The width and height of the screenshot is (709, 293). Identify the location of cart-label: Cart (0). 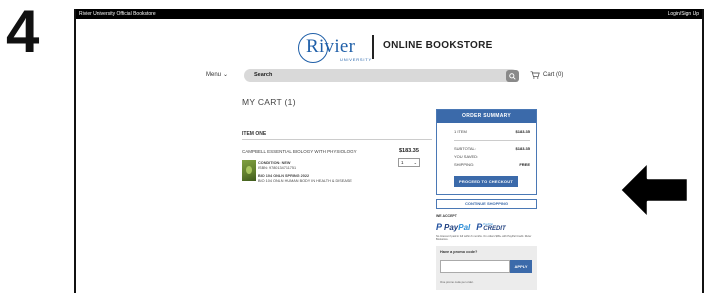
(553, 75).